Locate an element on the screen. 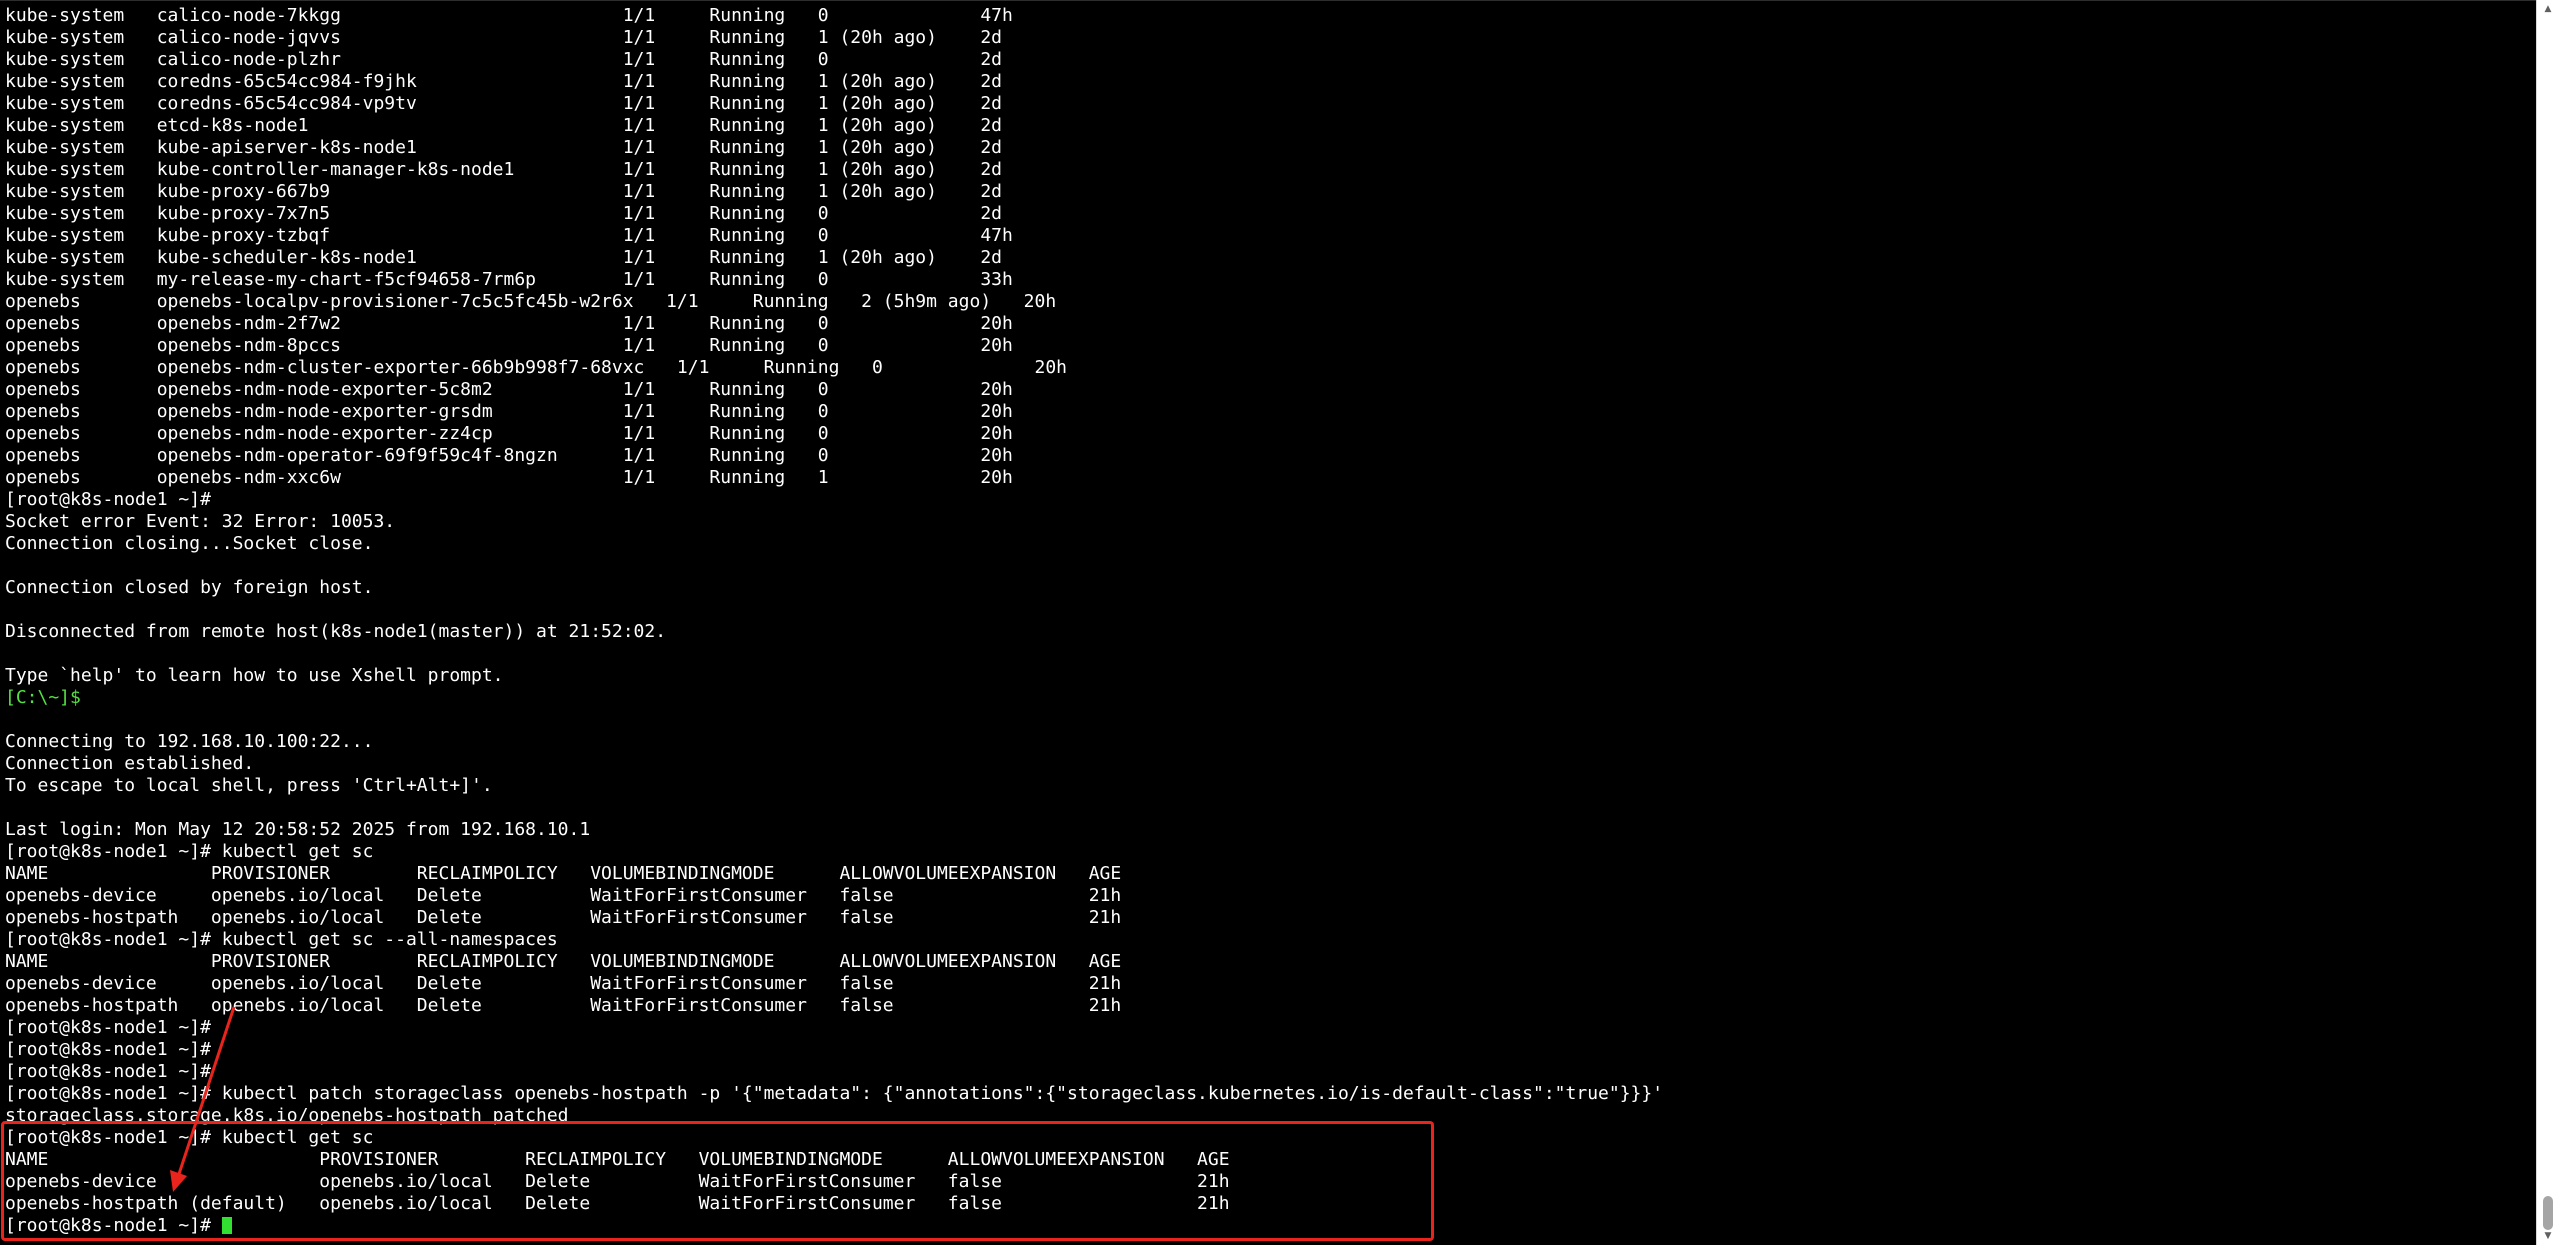 The image size is (2559, 1245). terminal-current-prompt: [root@k8s-node1 ~]# is located at coordinates (1270, 1226).